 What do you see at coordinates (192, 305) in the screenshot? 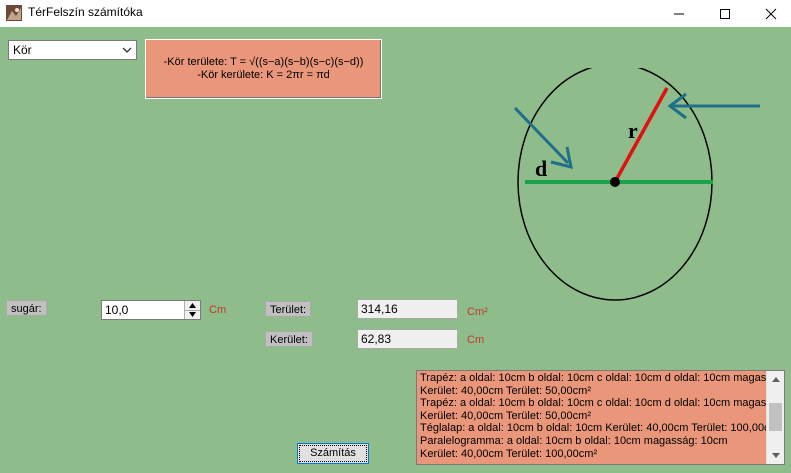
I see `triangle-up-icon` at bounding box center [192, 305].